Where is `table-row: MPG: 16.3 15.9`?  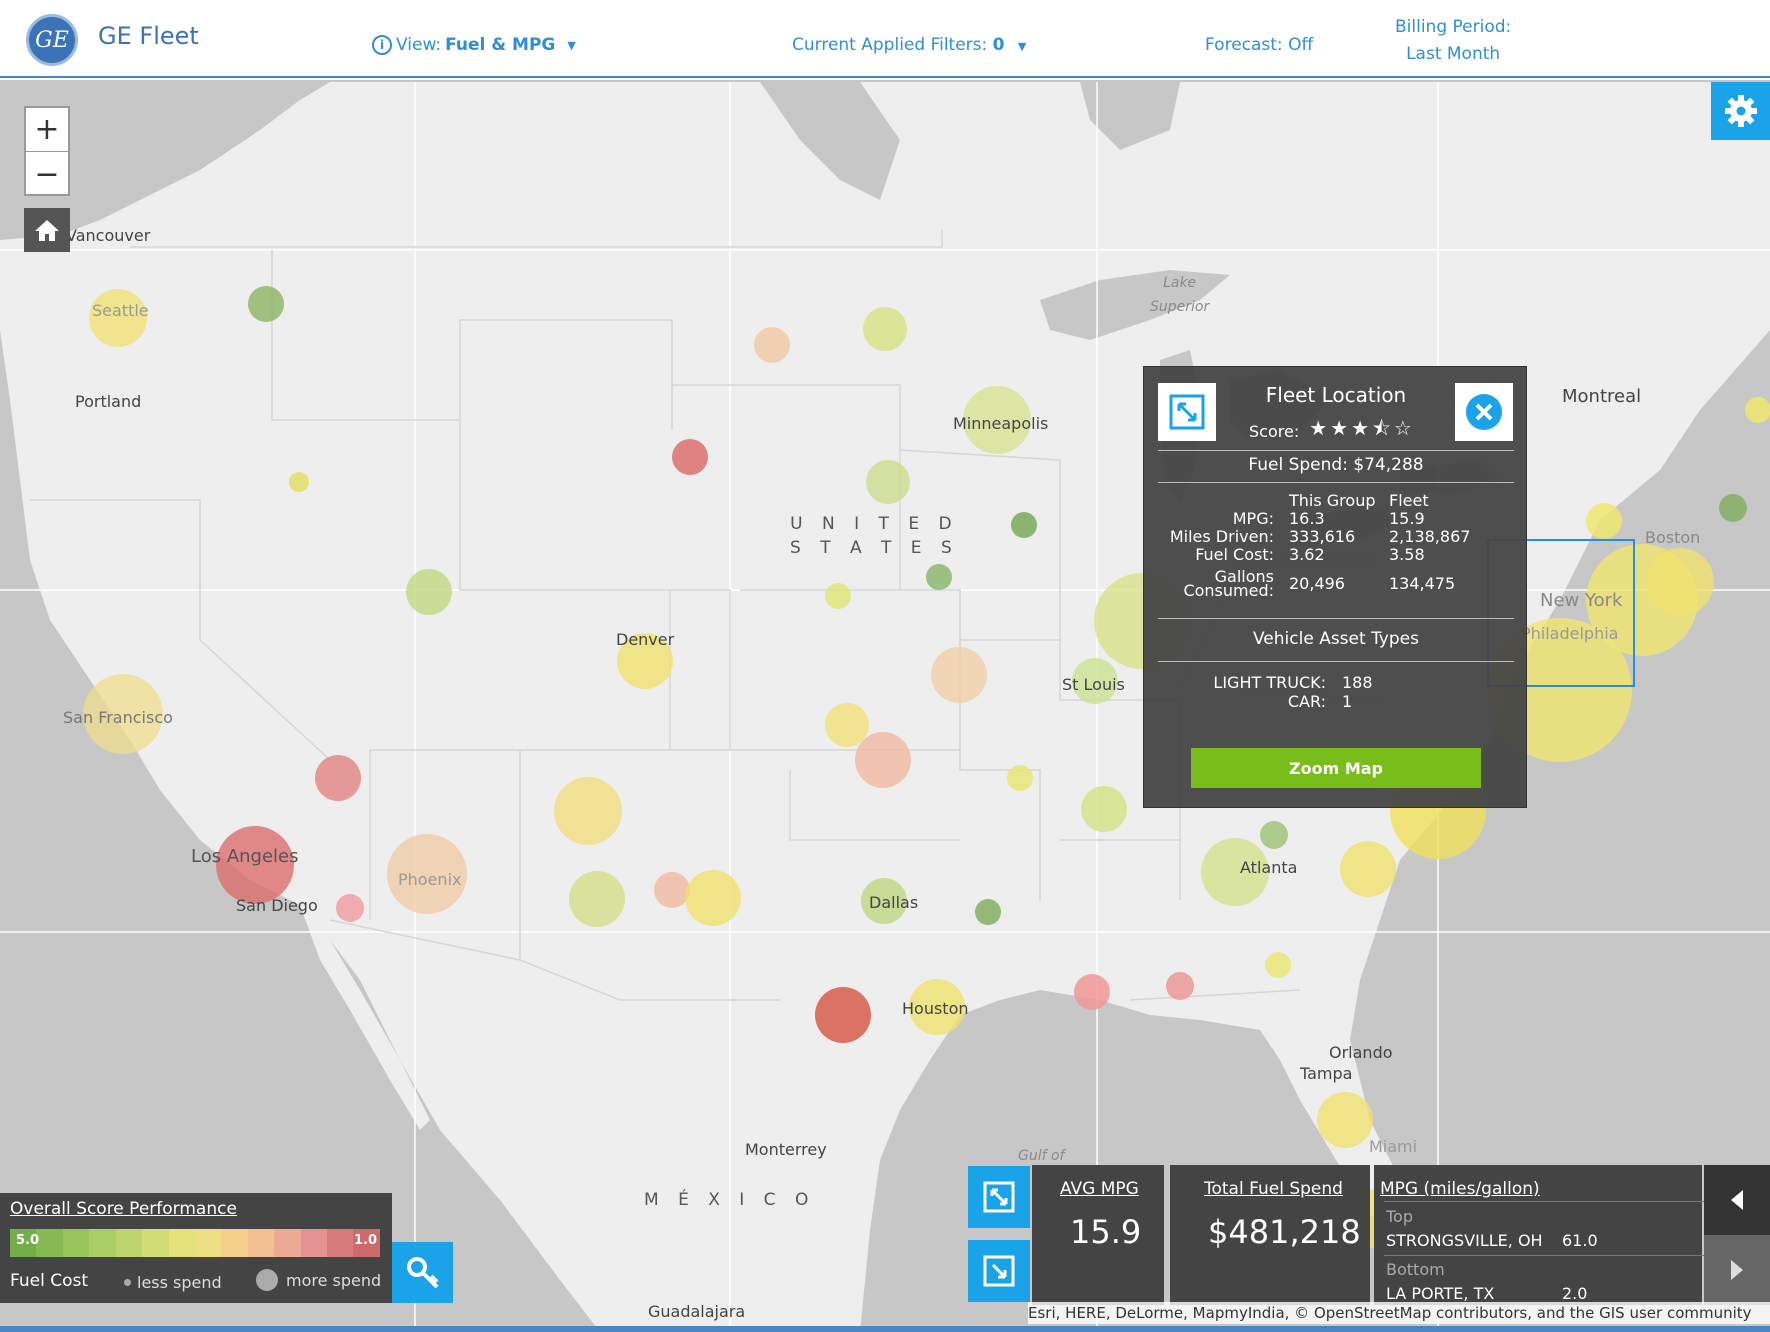
table-row: MPG: 16.3 15.9 is located at coordinates (1328, 518).